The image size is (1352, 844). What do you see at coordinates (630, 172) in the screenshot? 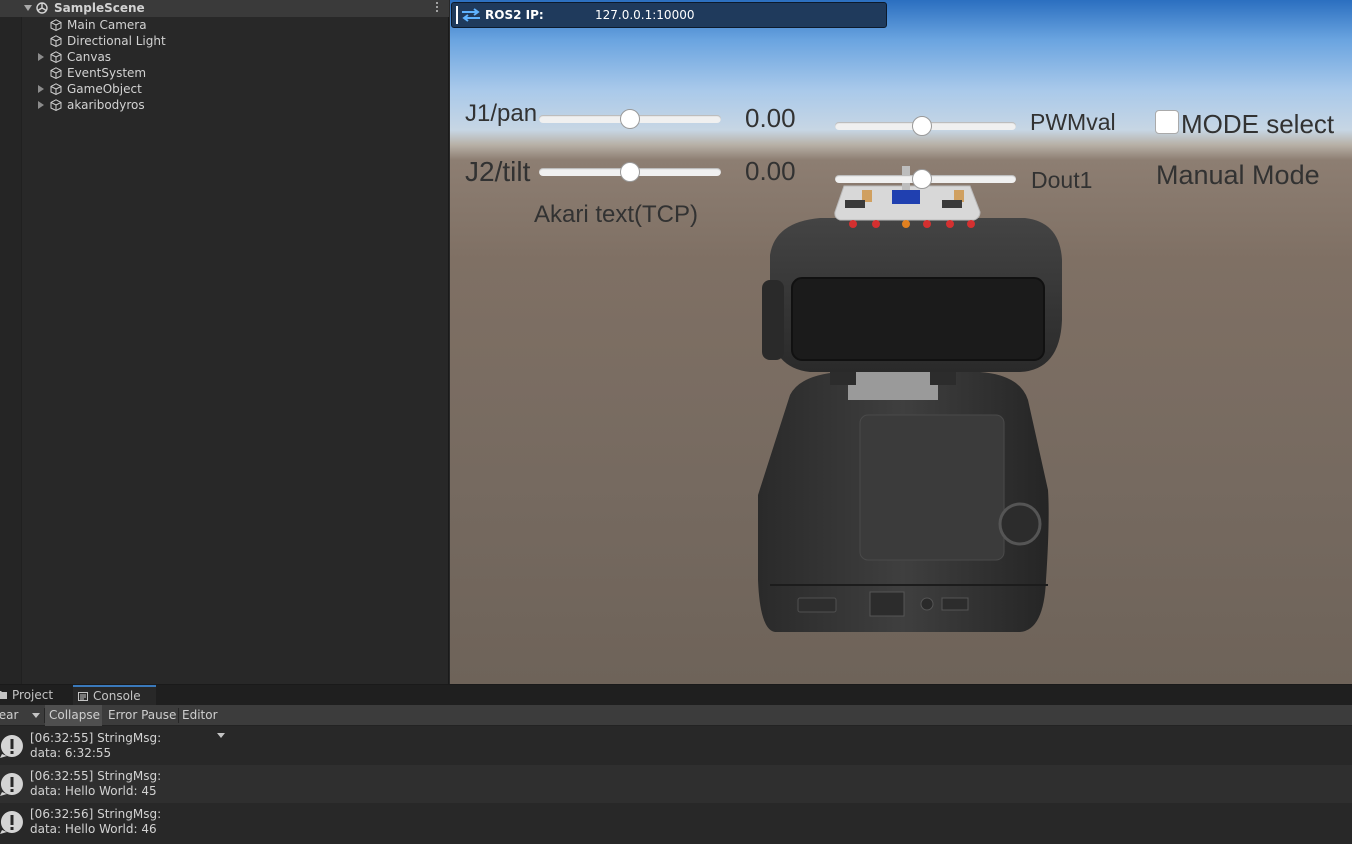
I see `j2-tilt-slider-handle` at bounding box center [630, 172].